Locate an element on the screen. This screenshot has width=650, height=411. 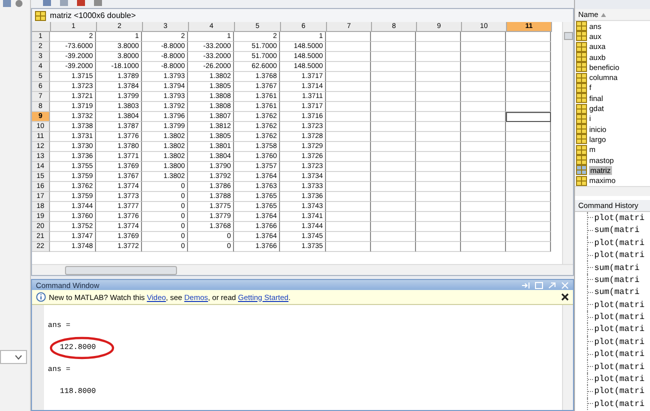
focused-cell is located at coordinates (528, 117).